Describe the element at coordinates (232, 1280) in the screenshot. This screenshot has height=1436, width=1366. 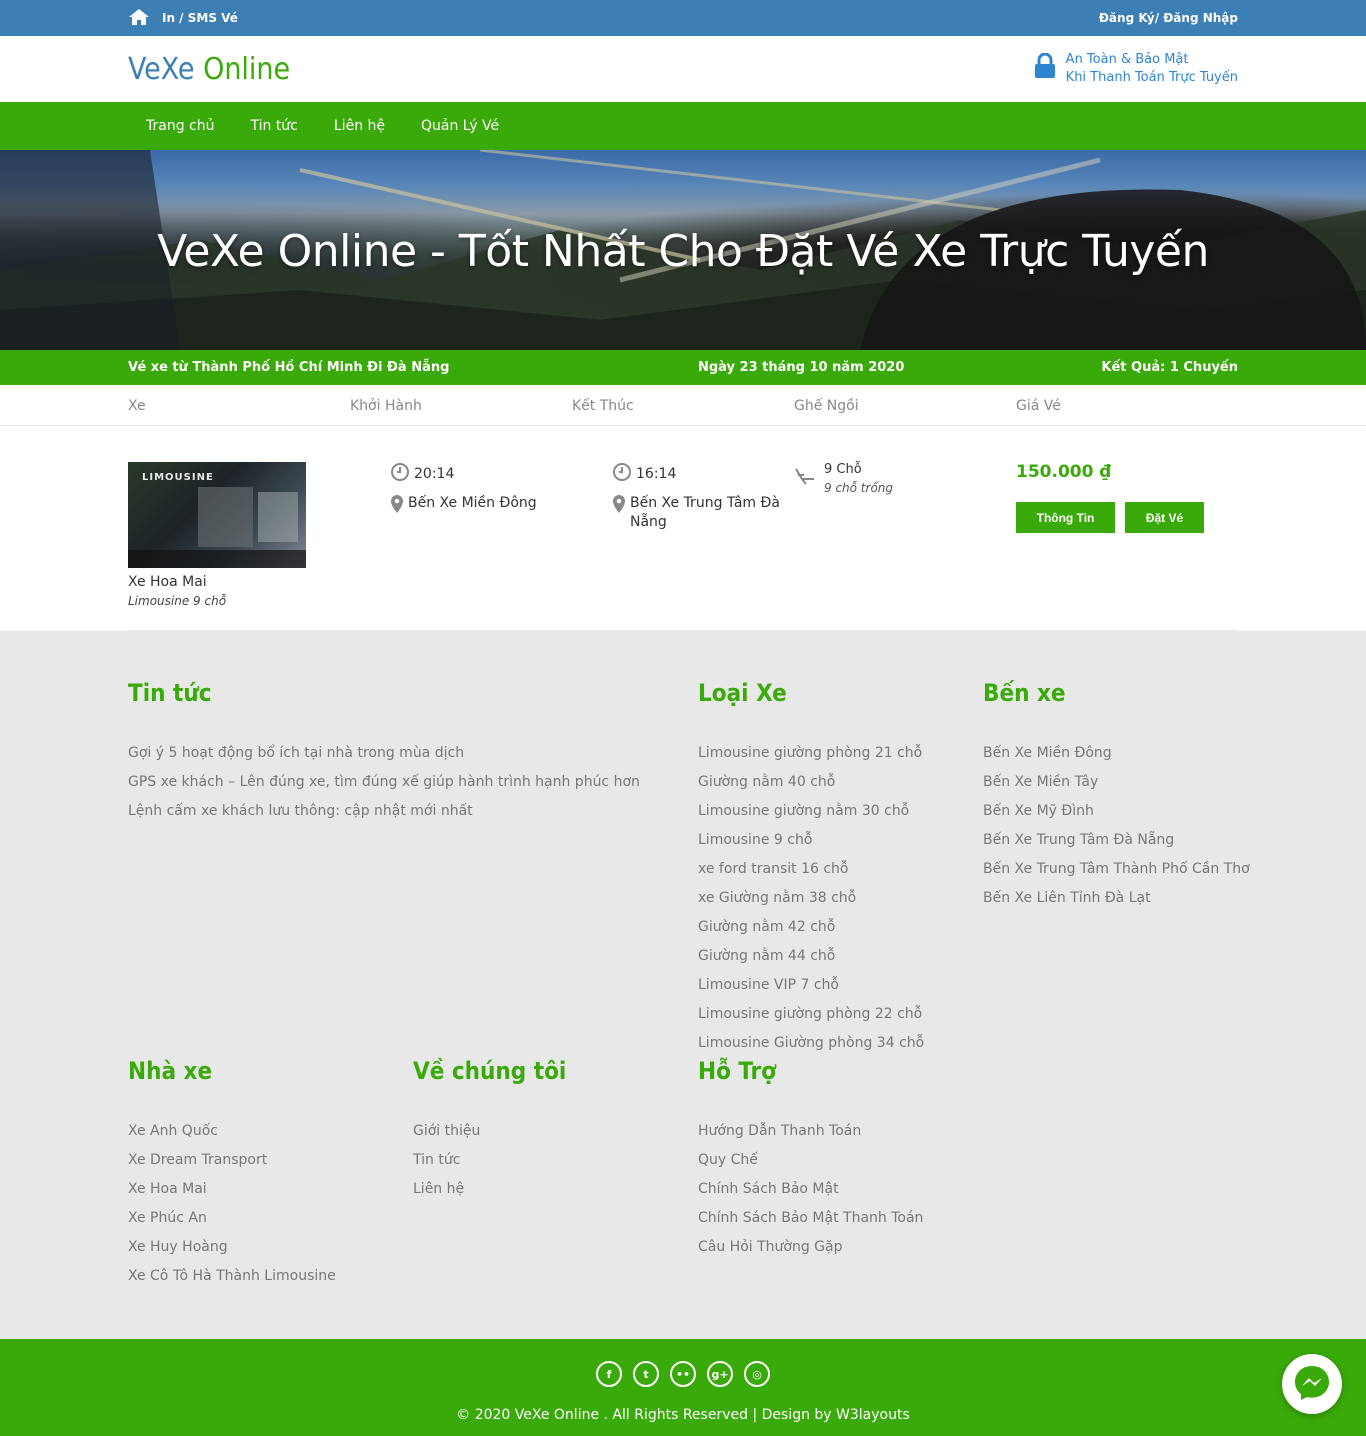
I see `list-item: Xe Cô Tô Hà Thành Limousine` at that location.